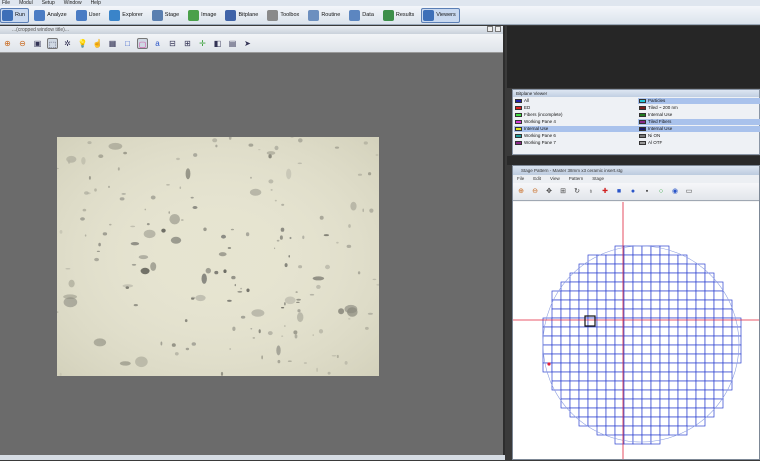 This screenshot has height=461, width=760. I want to click on bitplane-row: Internal Use, so click(699, 115).